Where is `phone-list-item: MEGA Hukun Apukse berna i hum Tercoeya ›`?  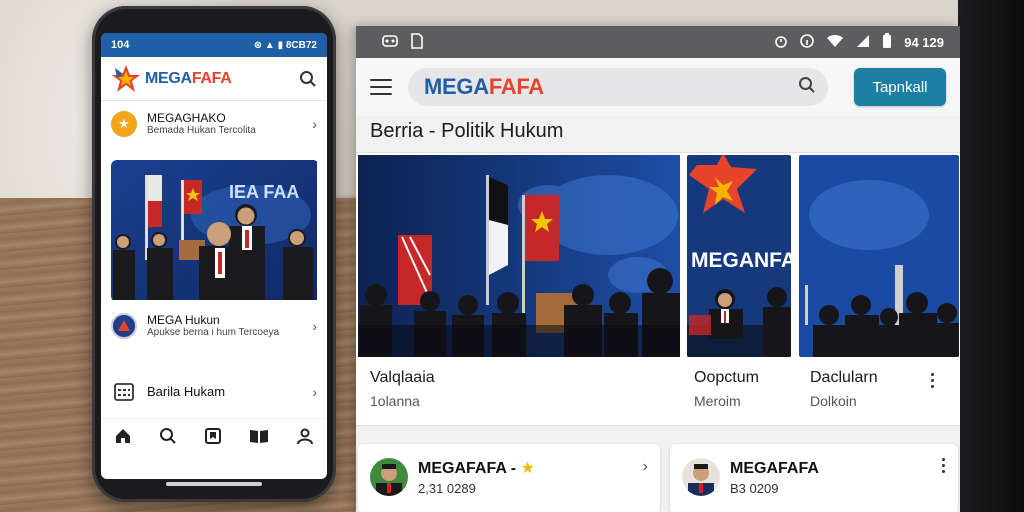 phone-list-item: MEGA Hukun Apukse berna i hum Tercoeya › is located at coordinates (214, 326).